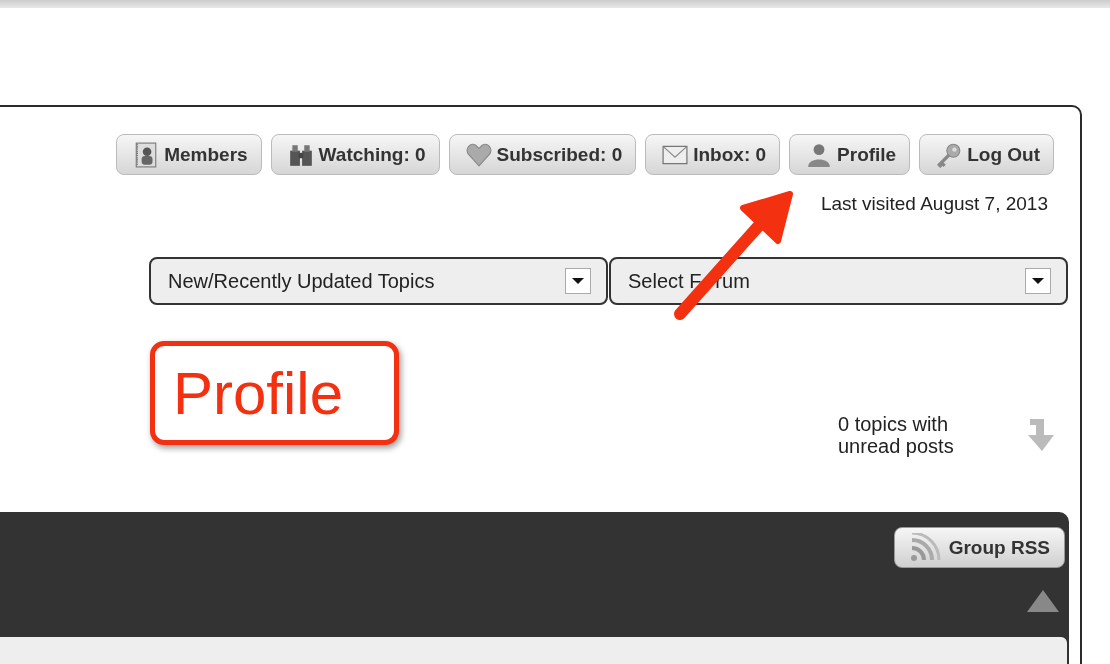  What do you see at coordinates (378, 281) in the screenshot?
I see `dropdown: New/Recently Updated Topics` at bounding box center [378, 281].